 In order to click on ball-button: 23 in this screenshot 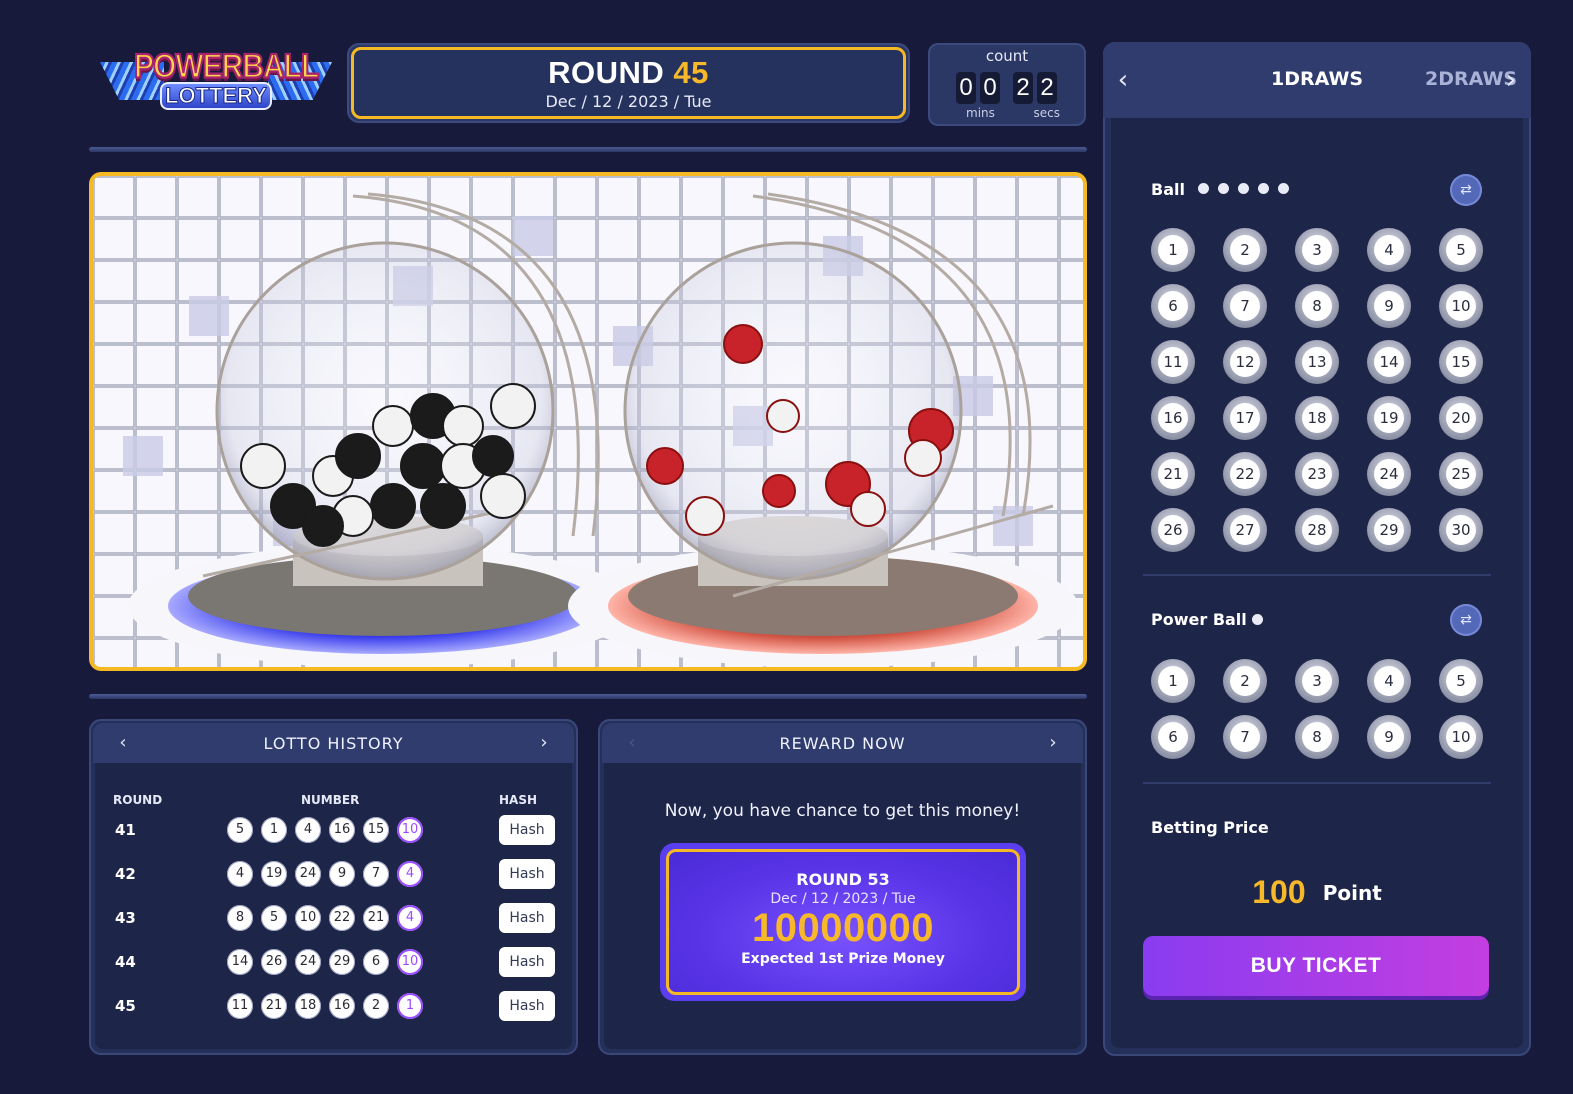, I will do `click(1317, 474)`.